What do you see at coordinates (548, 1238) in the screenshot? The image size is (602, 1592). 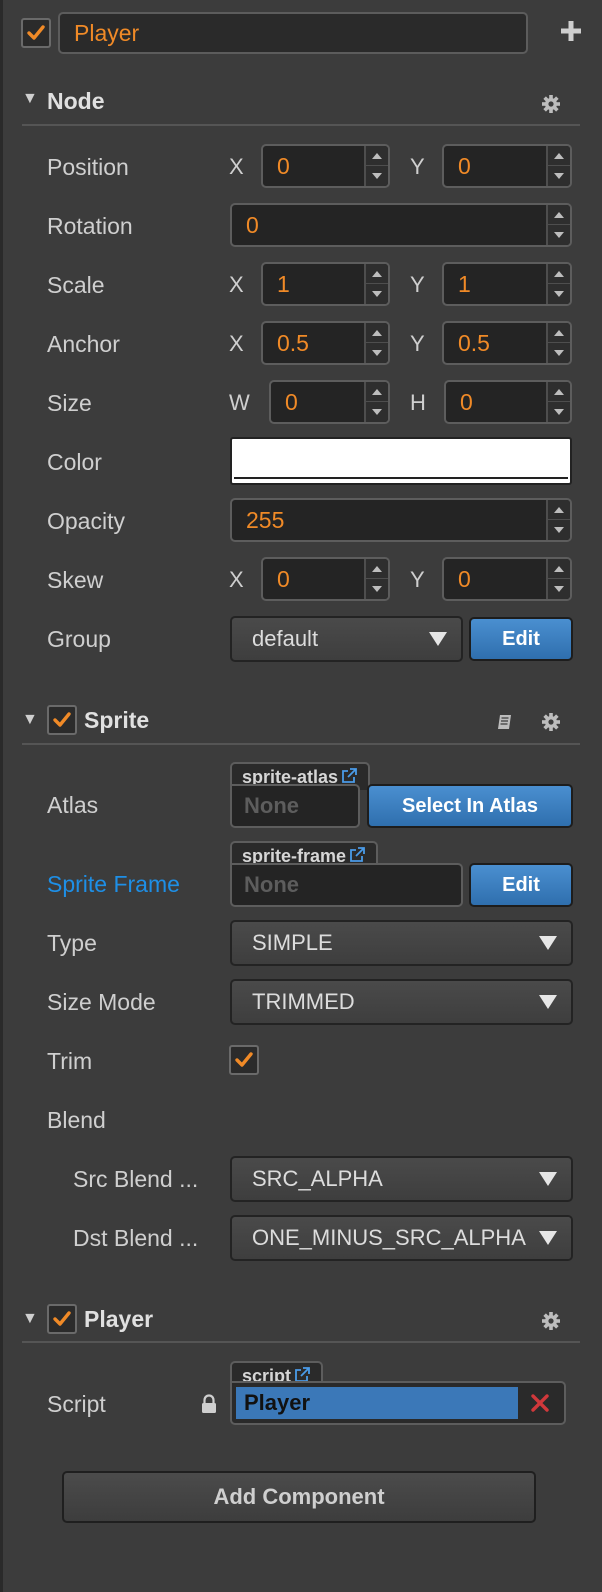 I see `dst-blend-dropdown-arrow-icon` at bounding box center [548, 1238].